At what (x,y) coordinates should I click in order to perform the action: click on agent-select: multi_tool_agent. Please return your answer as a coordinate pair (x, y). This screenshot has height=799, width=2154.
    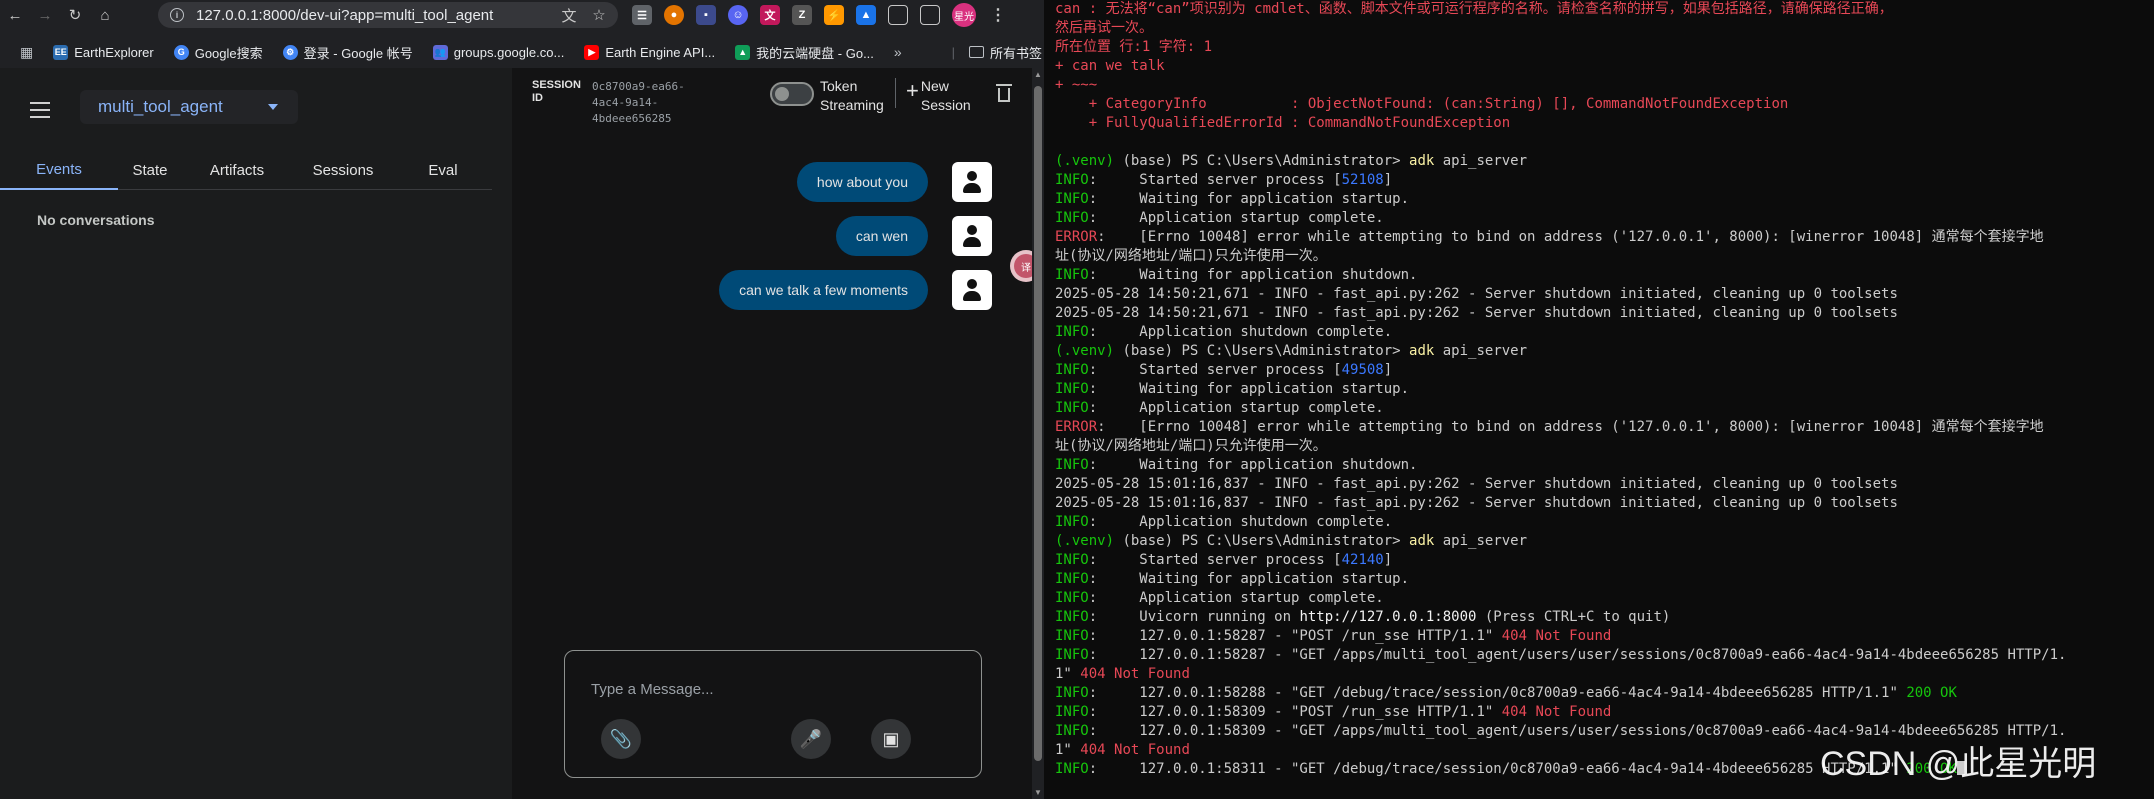
    Looking at the image, I should click on (189, 107).